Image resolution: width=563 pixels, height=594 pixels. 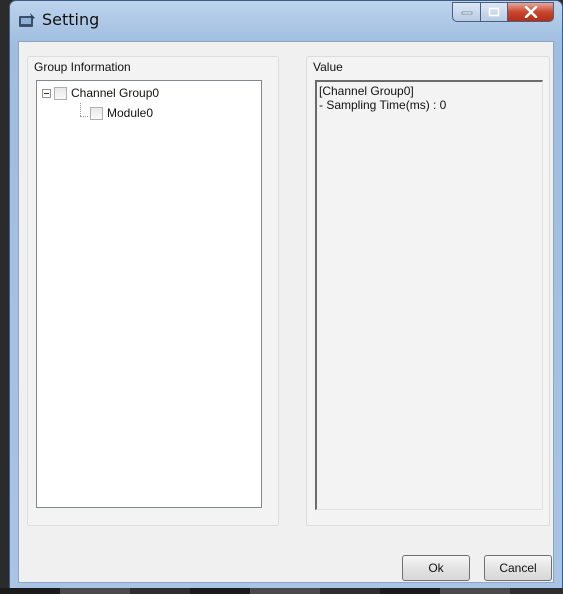 I want to click on caption-buttons, so click(x=503, y=13).